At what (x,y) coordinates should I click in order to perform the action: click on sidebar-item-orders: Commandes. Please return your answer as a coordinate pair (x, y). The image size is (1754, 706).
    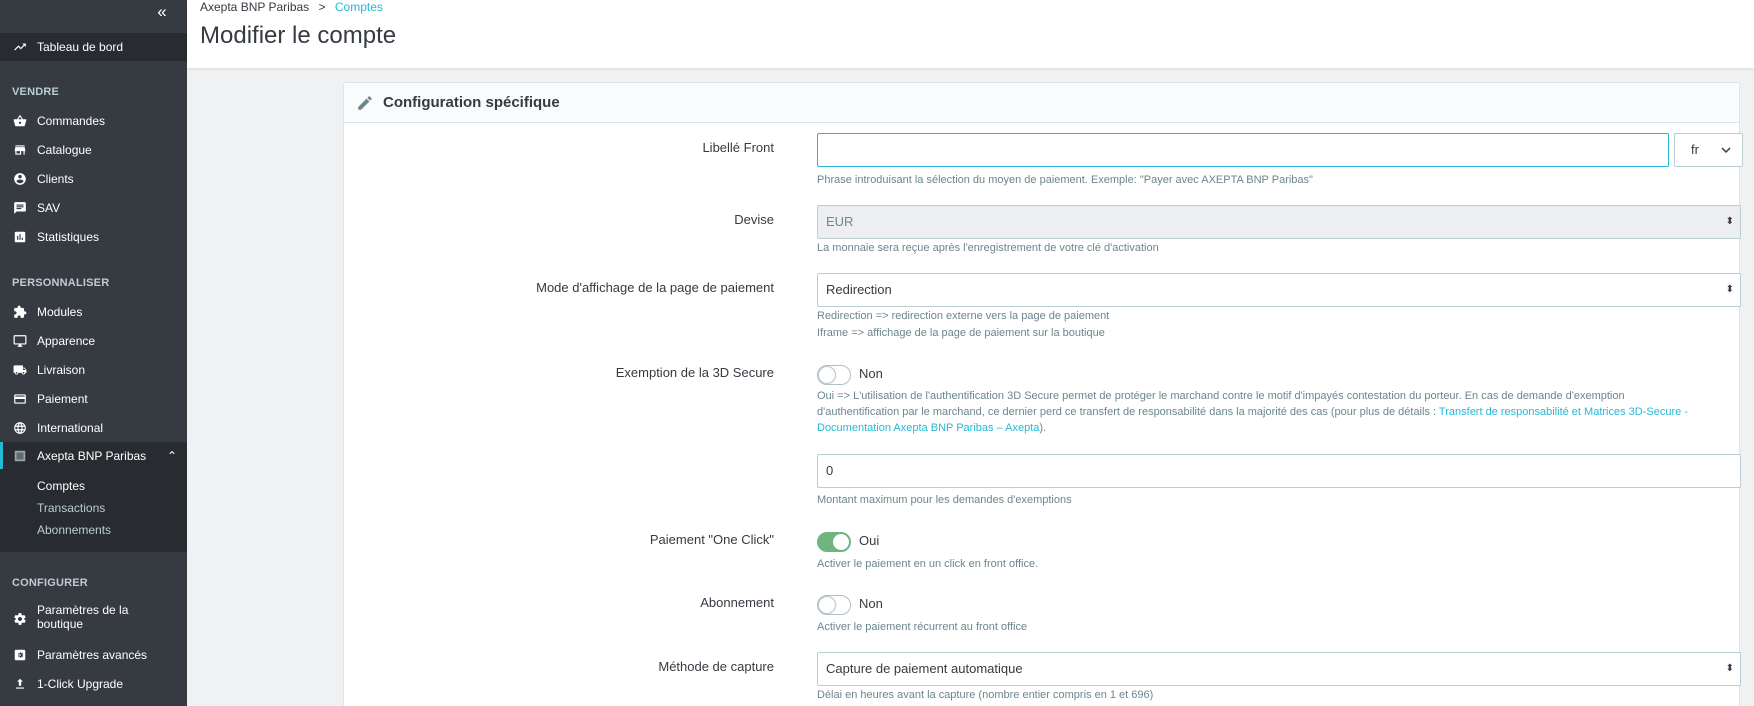
    Looking at the image, I should click on (93, 121).